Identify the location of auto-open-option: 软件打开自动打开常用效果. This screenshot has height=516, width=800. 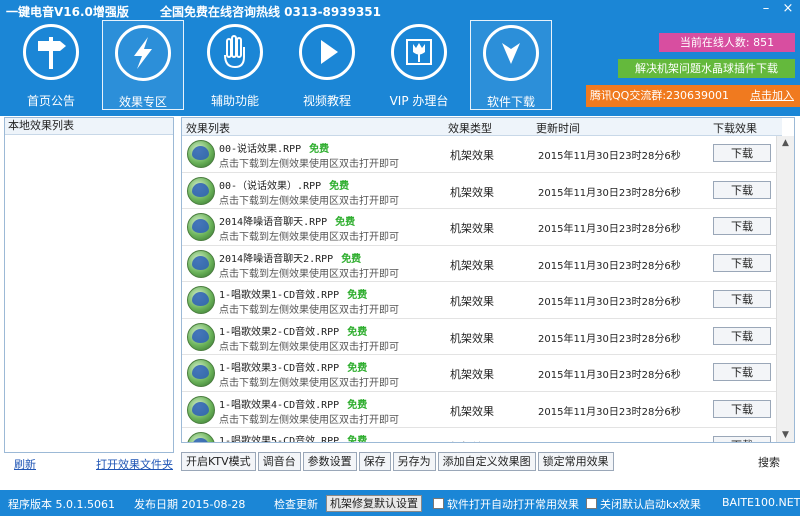
(506, 504).